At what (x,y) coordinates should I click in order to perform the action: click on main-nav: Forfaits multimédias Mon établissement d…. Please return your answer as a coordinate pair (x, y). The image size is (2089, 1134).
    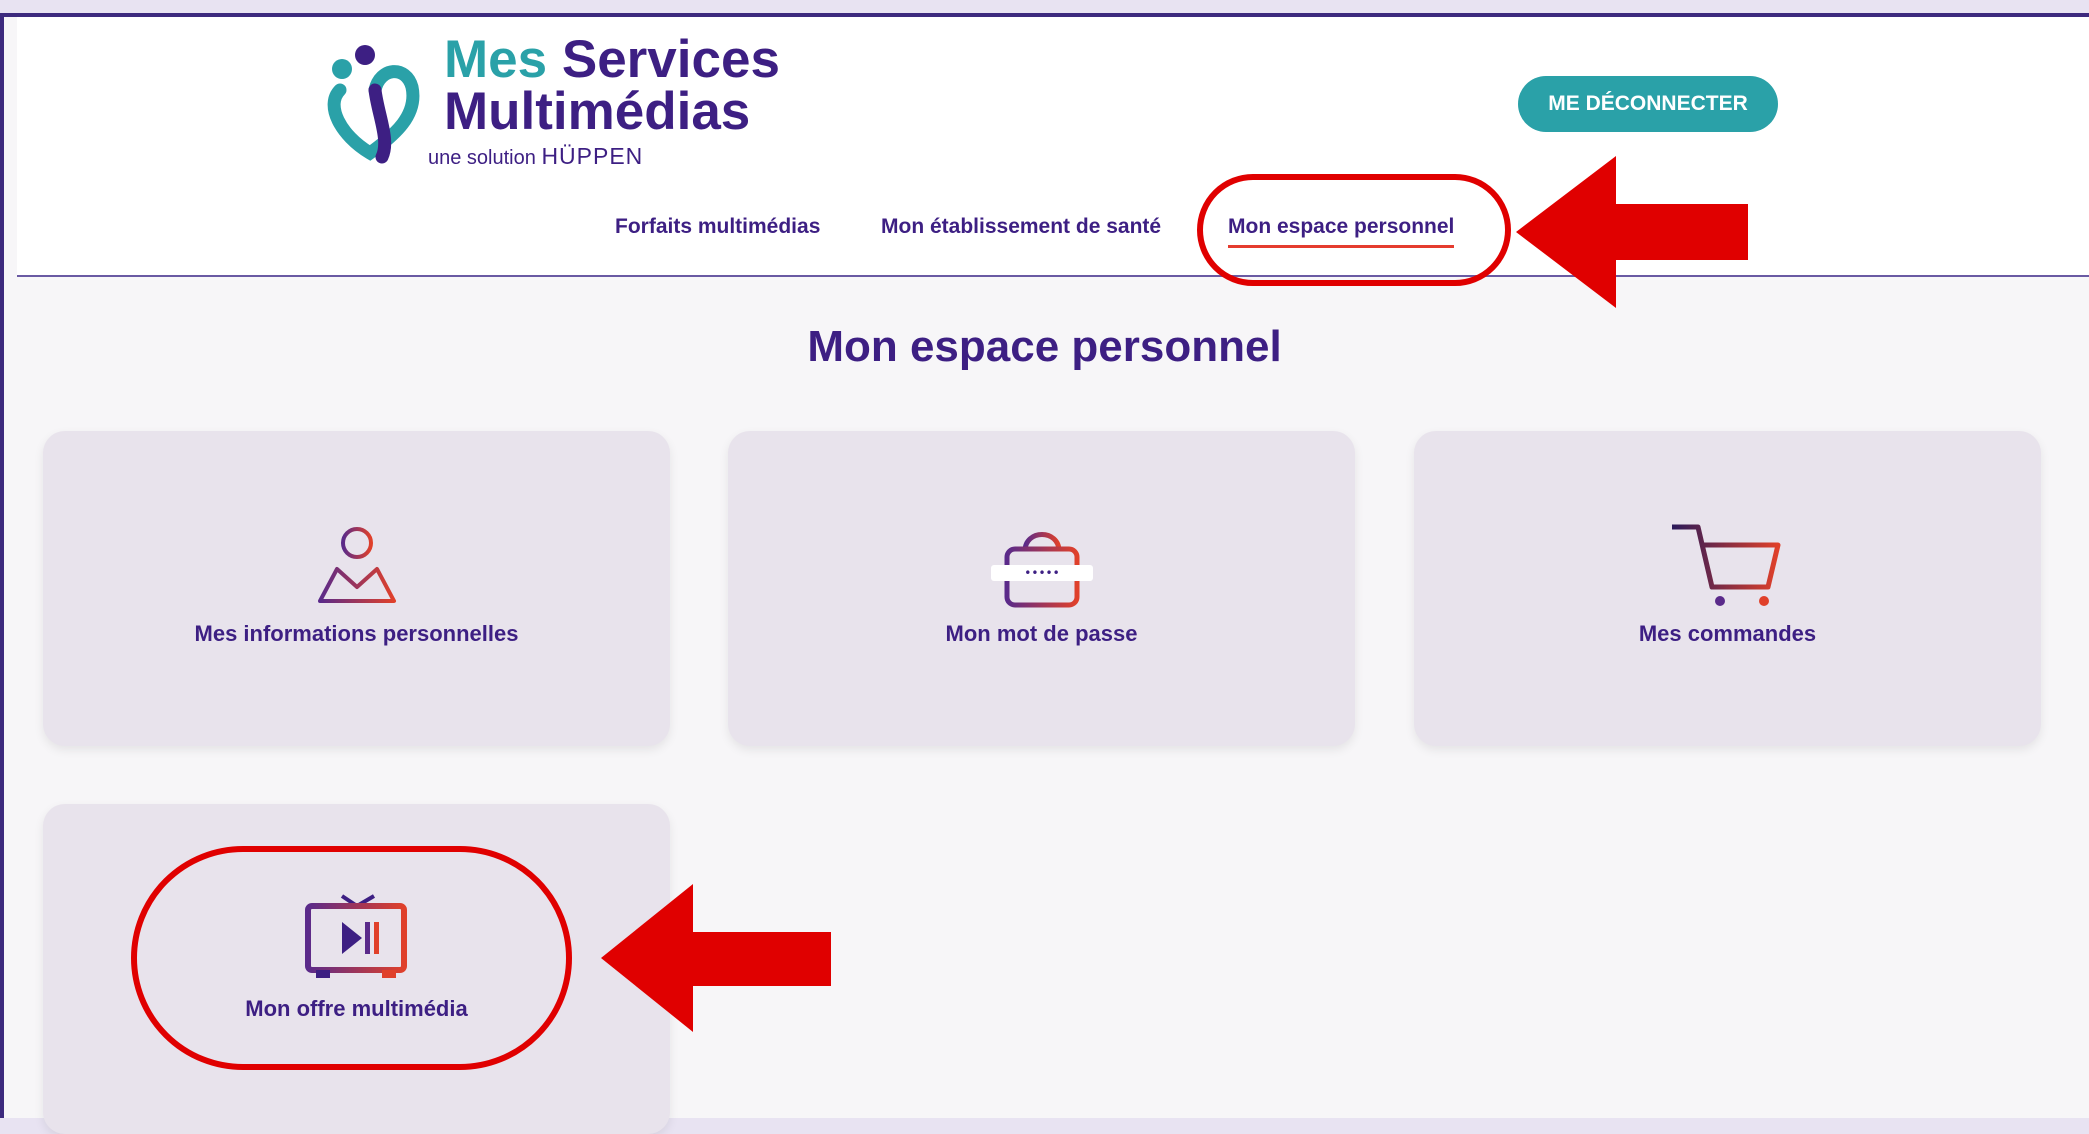
    Looking at the image, I should click on (1053, 232).